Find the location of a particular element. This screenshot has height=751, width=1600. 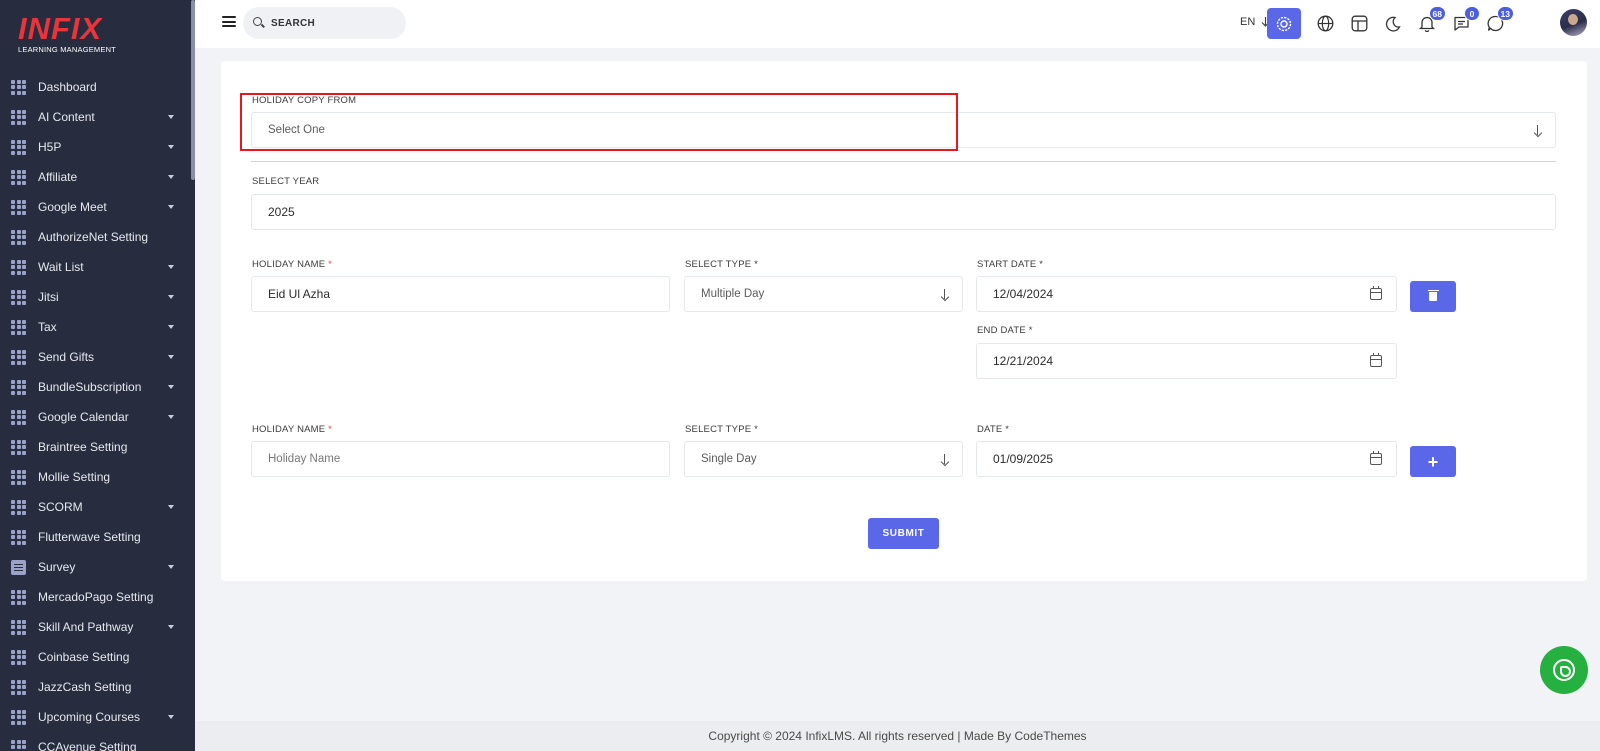

arrow-down-icon is located at coordinates (945, 295).